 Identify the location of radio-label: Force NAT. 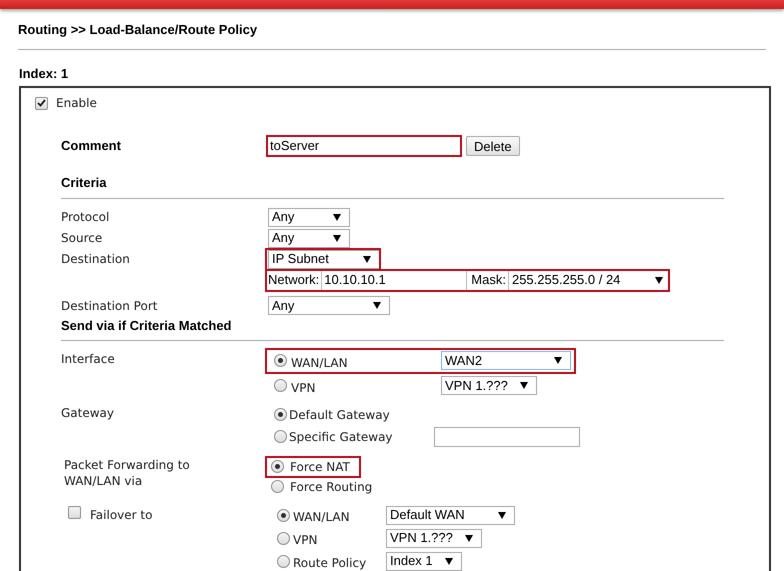
(320, 467).